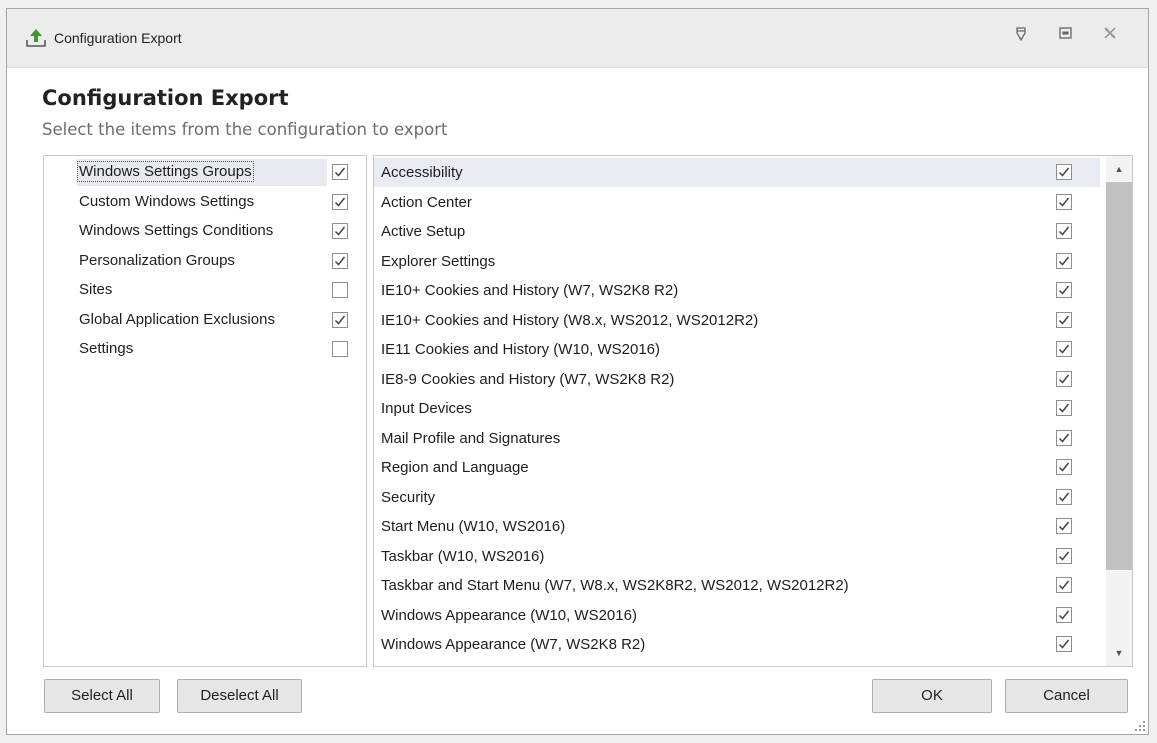 This screenshot has width=1157, height=743. What do you see at coordinates (118, 38) in the screenshot?
I see `window-title: Configuration Export` at bounding box center [118, 38].